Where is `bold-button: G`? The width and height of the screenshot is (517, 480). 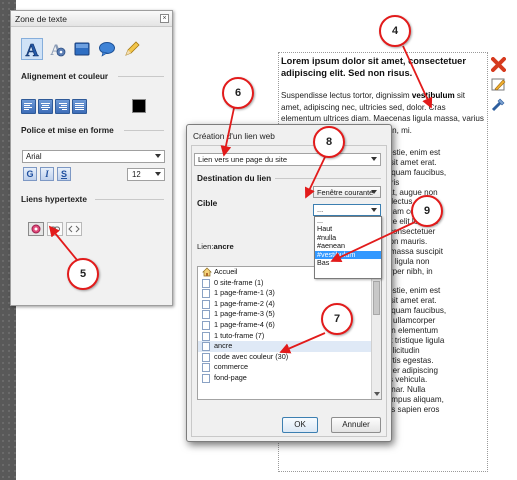
bold-button: G is located at coordinates (30, 174).